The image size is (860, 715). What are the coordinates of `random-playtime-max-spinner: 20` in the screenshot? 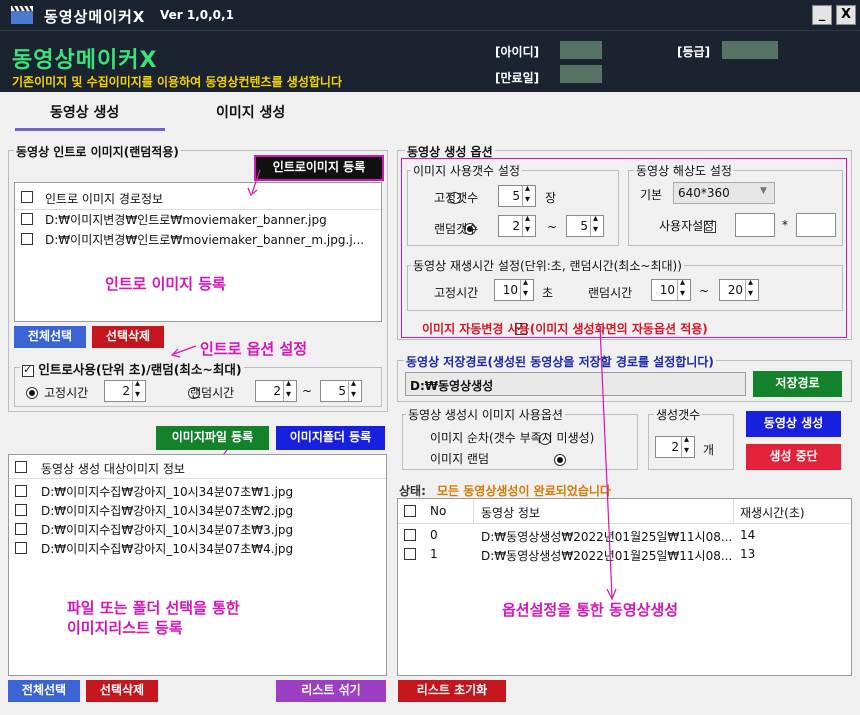 It's located at (739, 289).